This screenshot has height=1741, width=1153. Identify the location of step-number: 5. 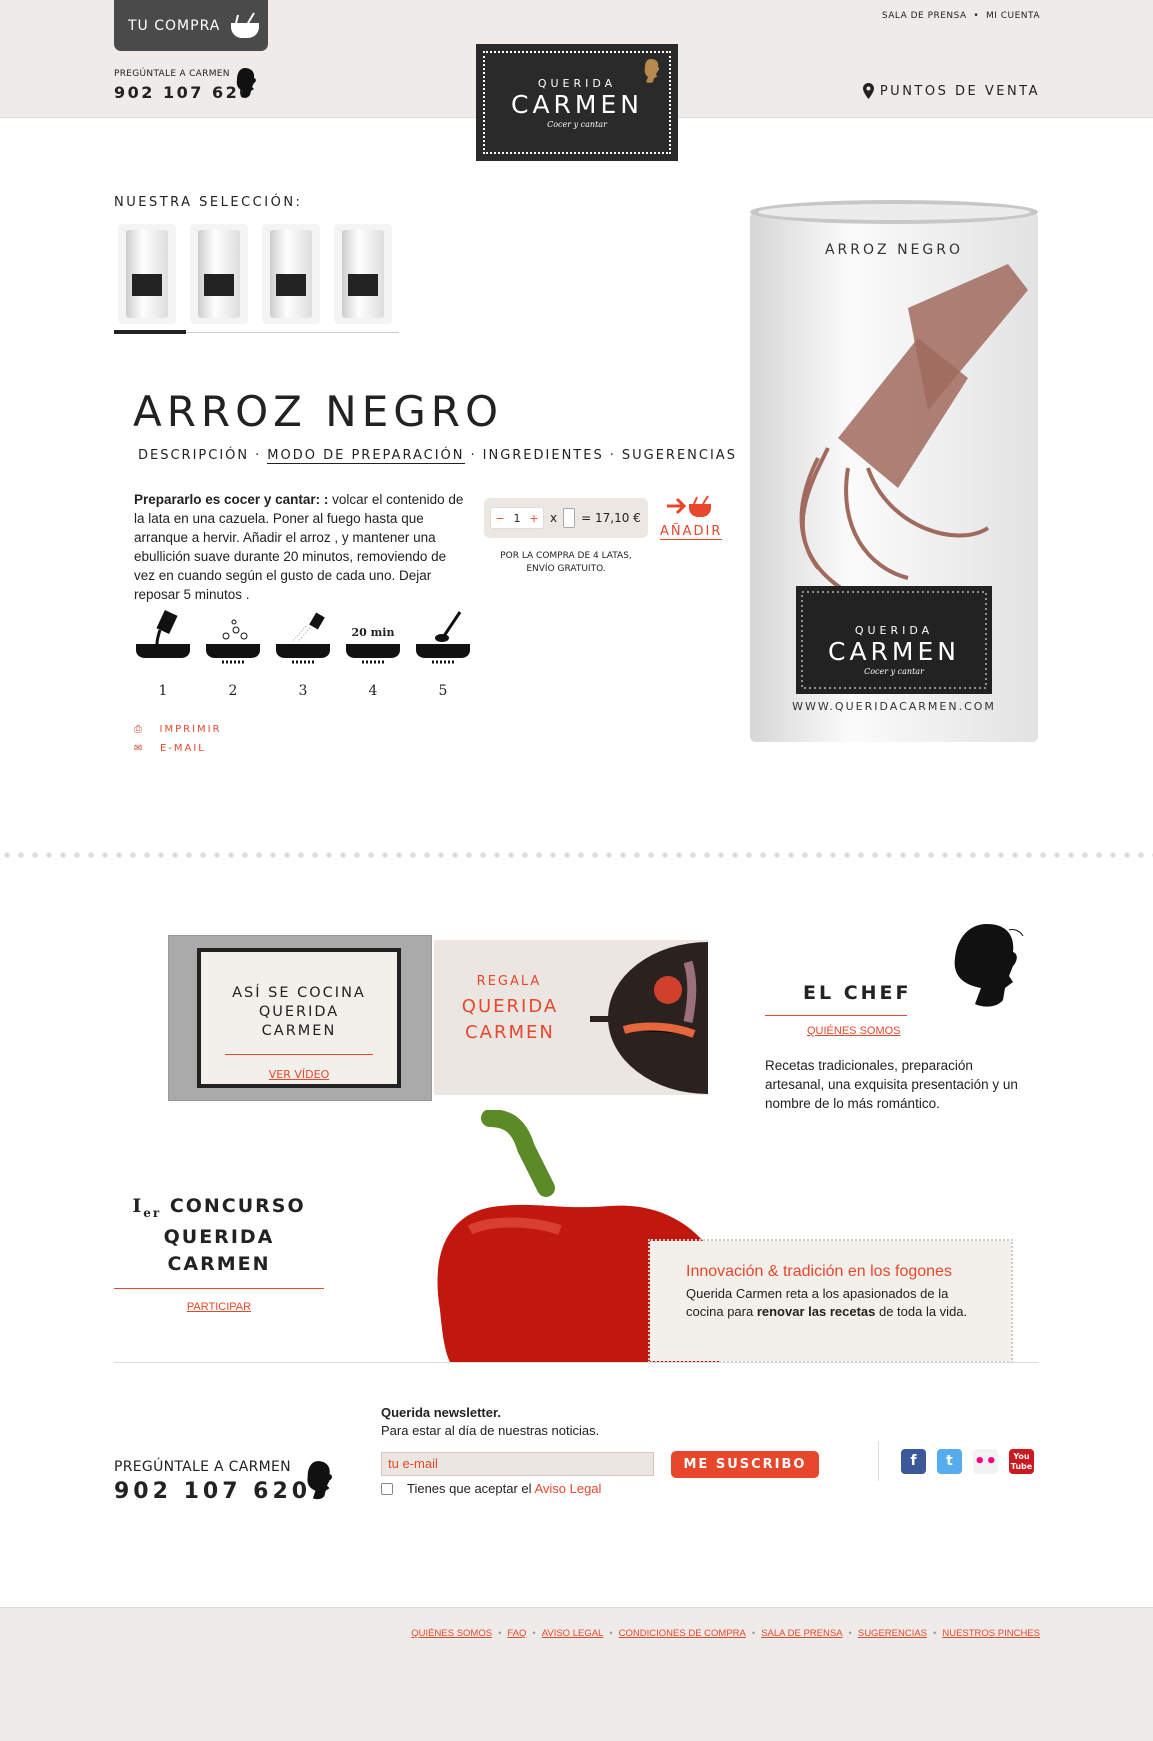
(443, 691).